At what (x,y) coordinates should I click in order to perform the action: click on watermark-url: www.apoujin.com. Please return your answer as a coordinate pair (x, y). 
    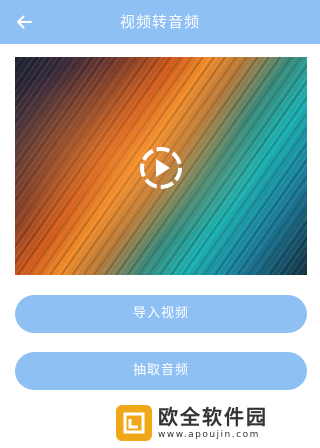
    Looking at the image, I should click on (209, 435).